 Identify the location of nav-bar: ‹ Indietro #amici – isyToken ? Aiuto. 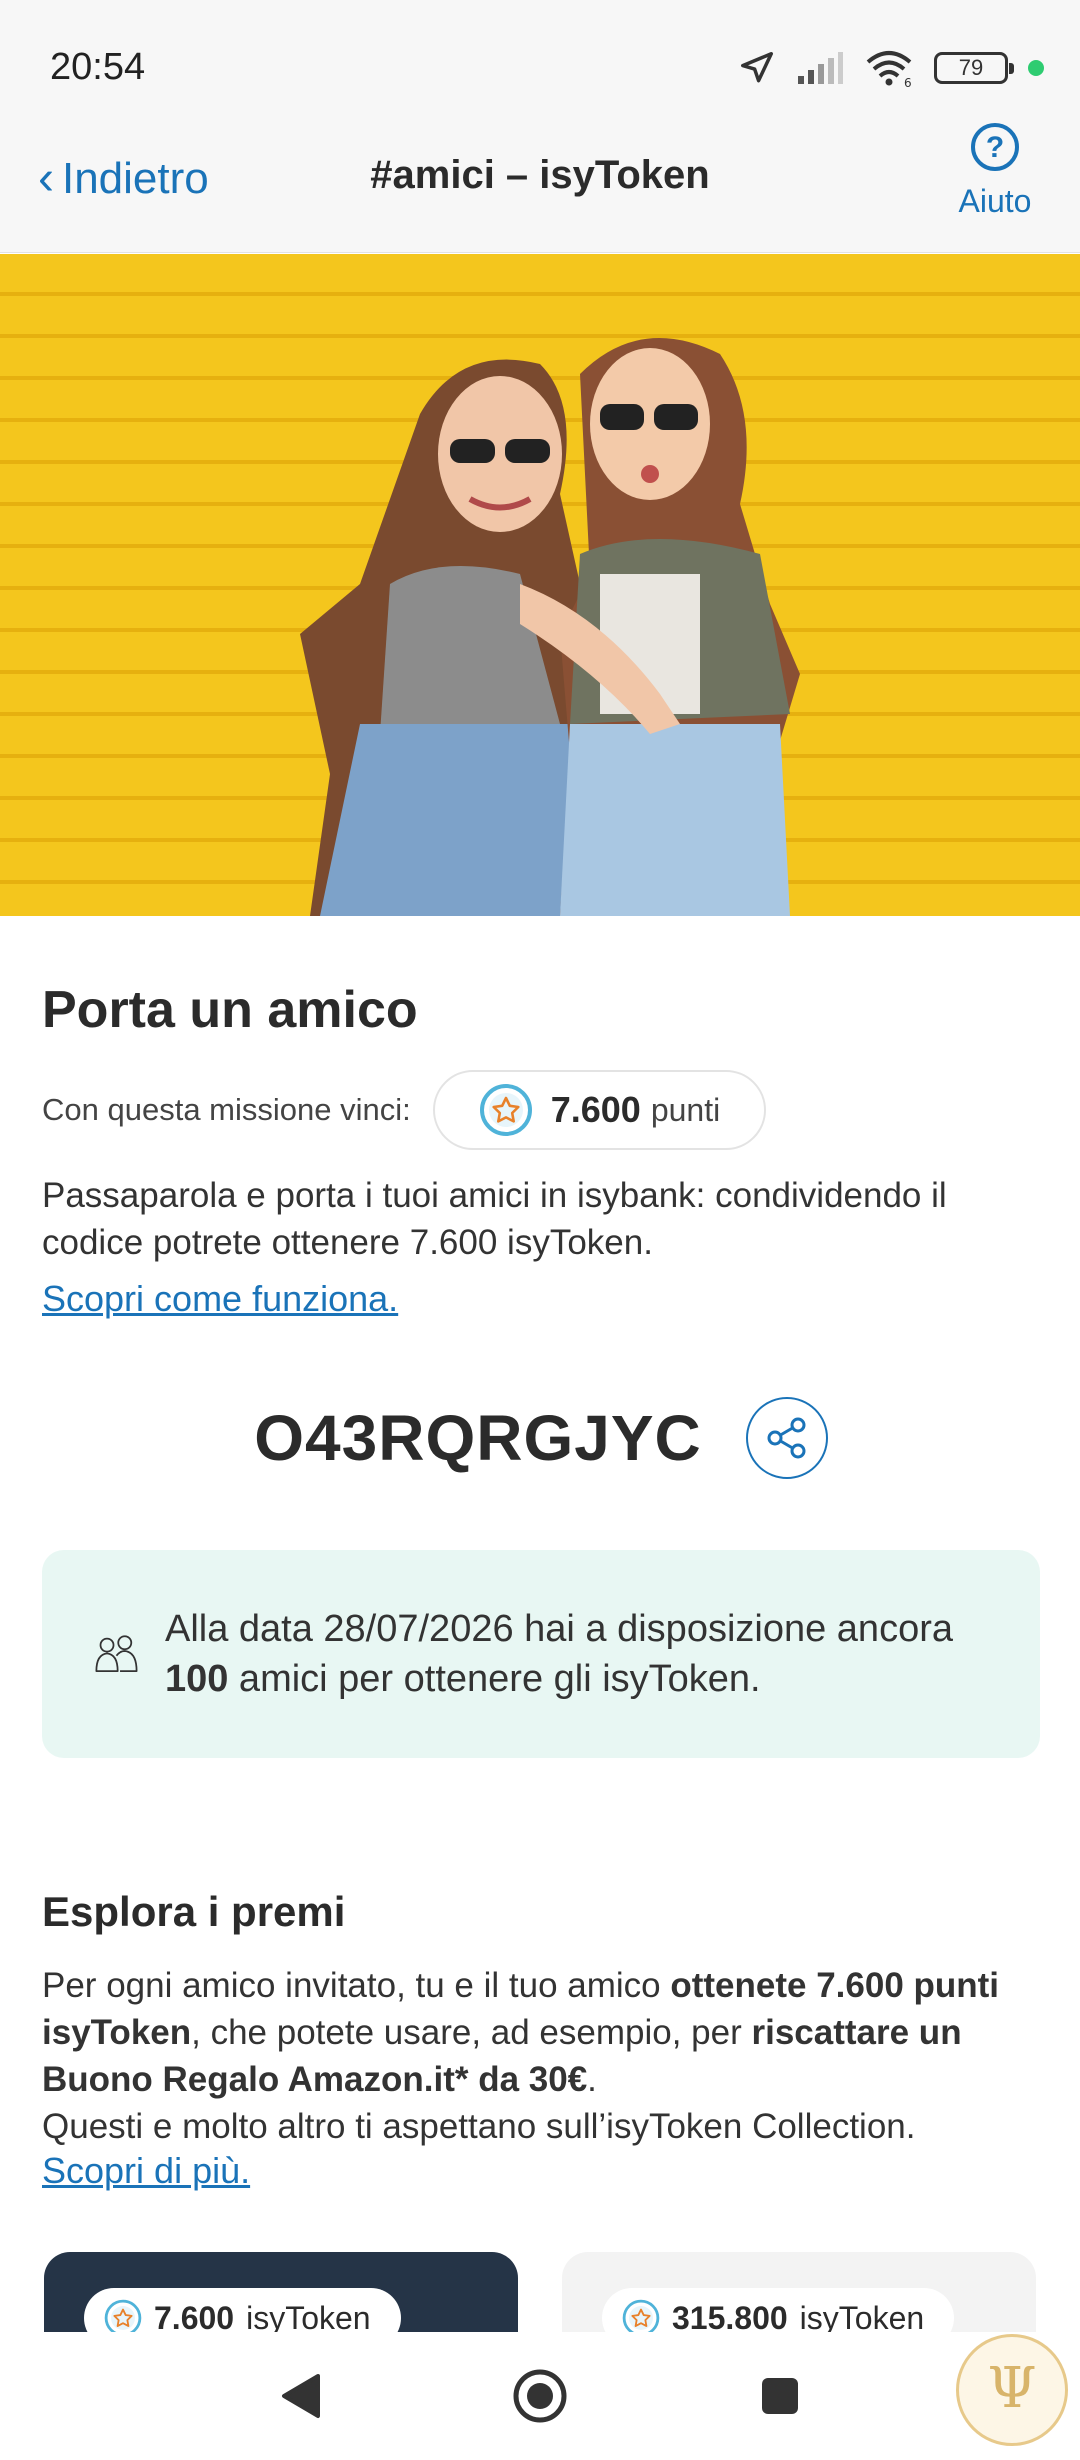
(540, 188).